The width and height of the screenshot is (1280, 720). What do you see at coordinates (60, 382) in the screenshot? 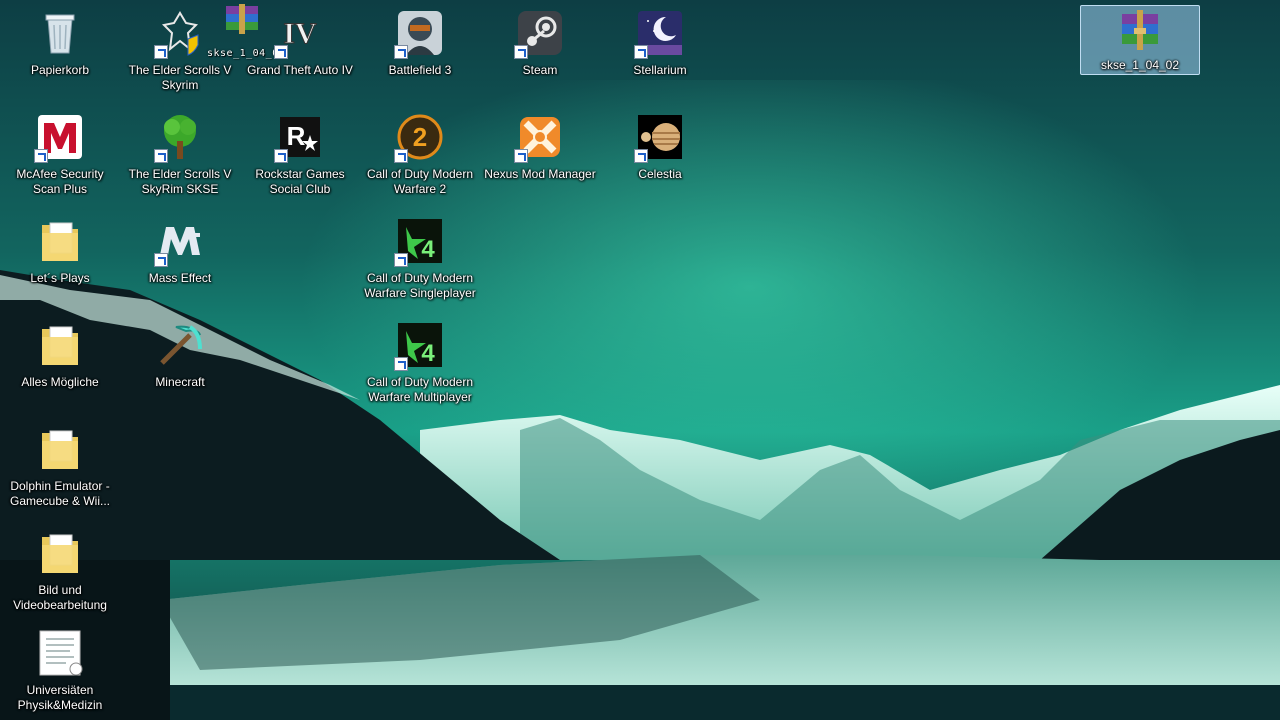
I see `icon-label: Alles Mögliche` at bounding box center [60, 382].